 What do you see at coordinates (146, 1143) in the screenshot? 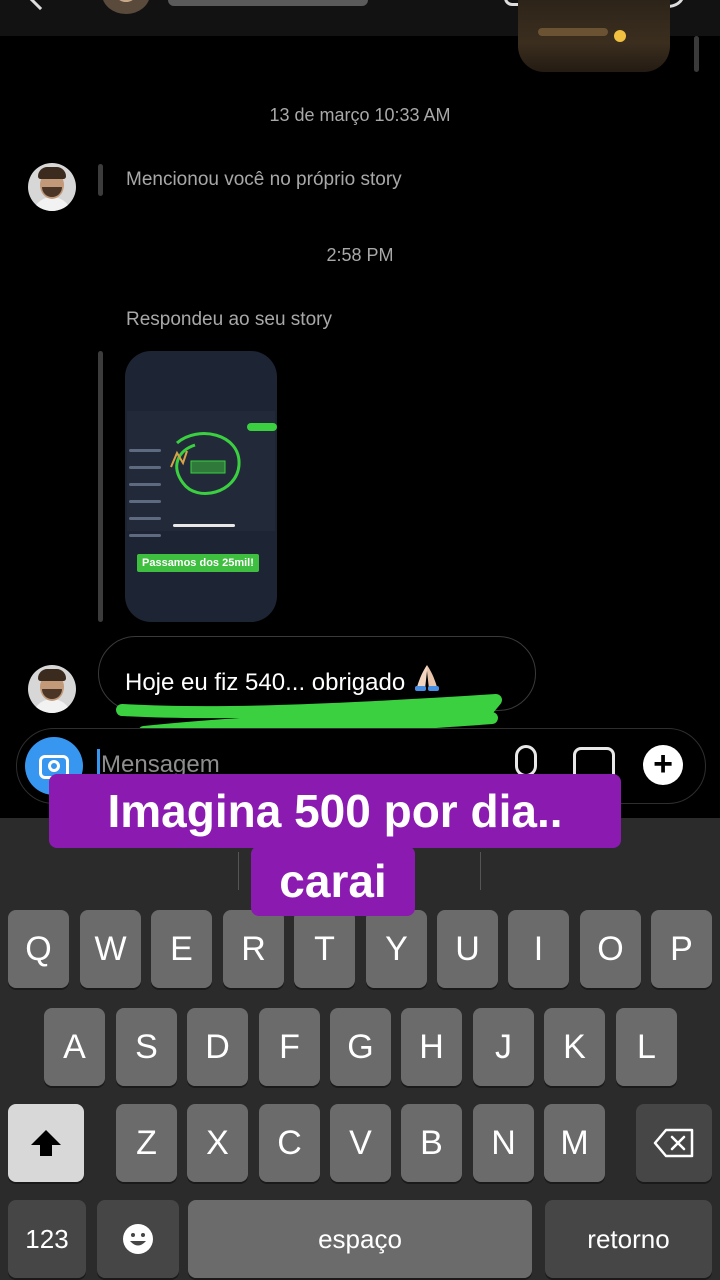
I see `key-z: Z` at bounding box center [146, 1143].